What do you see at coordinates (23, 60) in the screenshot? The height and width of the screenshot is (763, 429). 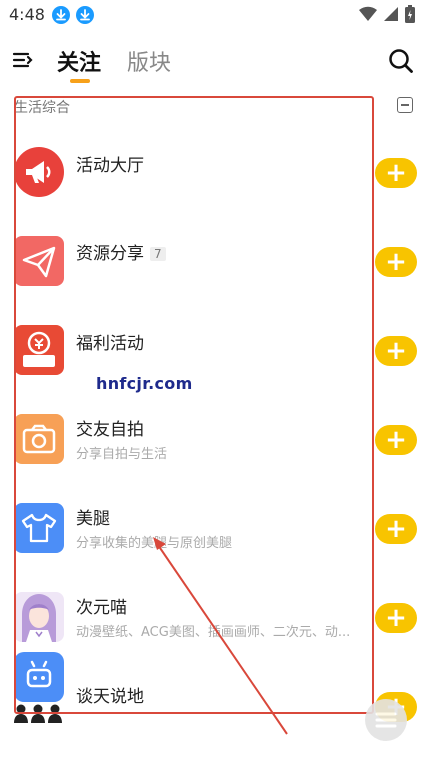 I see `menu-icon` at bounding box center [23, 60].